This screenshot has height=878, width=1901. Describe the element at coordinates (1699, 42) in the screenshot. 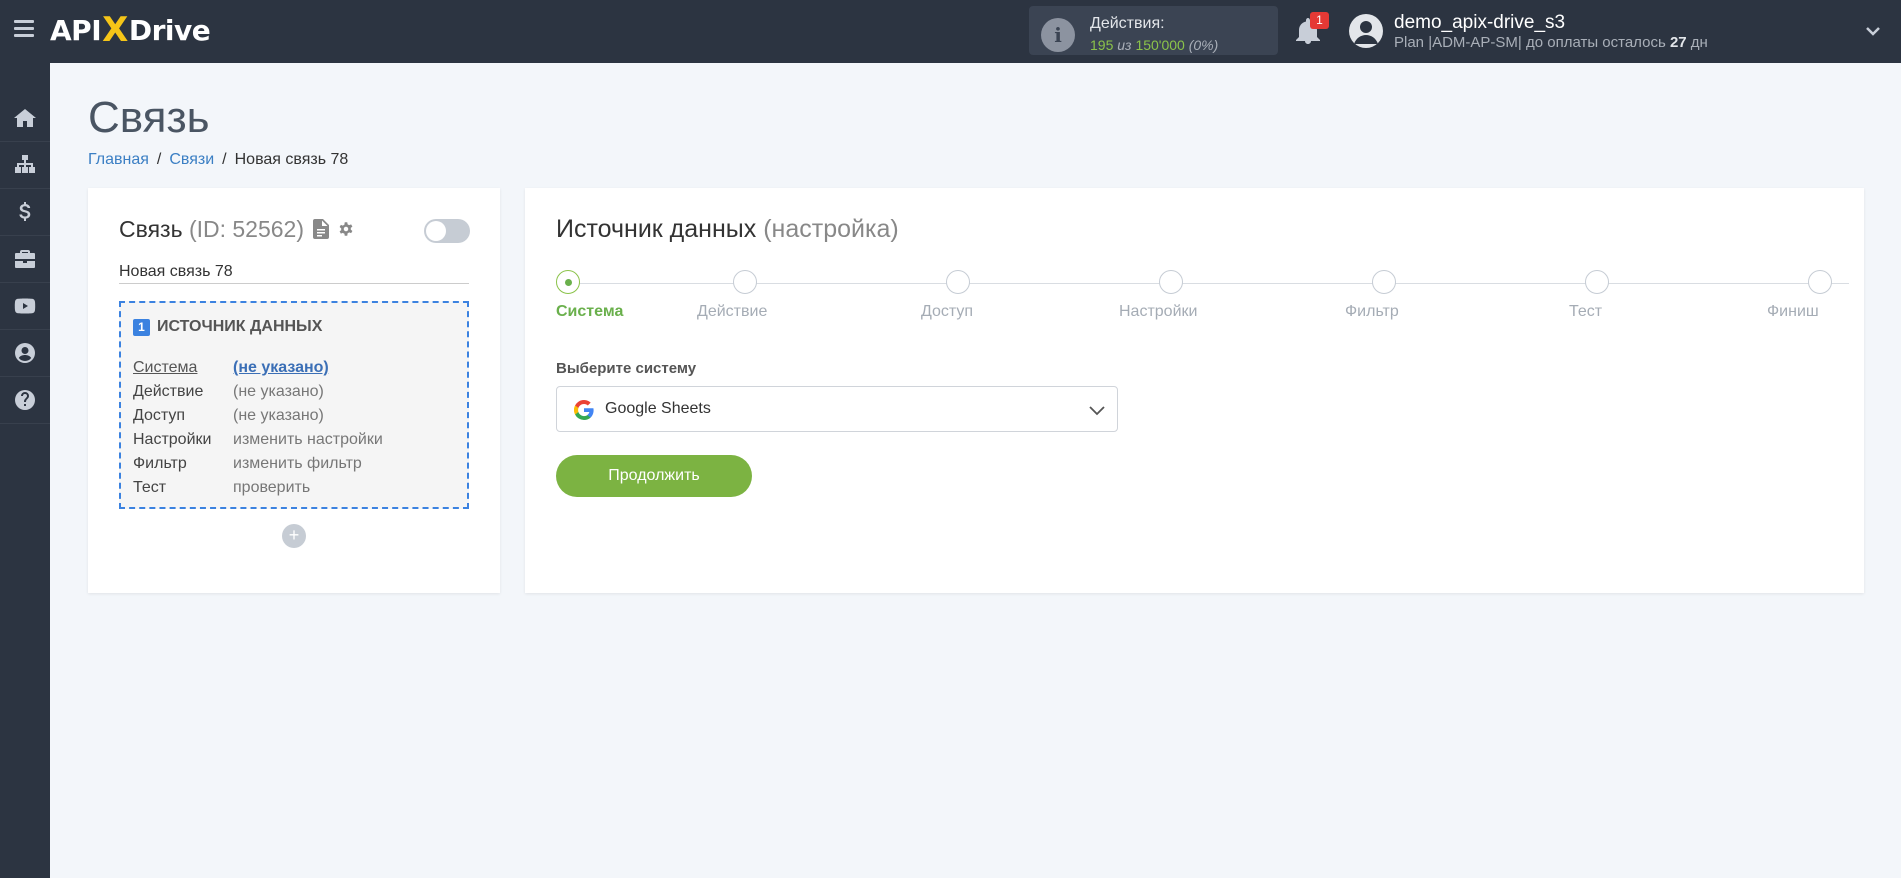

I see `plan-days-unit: дн` at that location.